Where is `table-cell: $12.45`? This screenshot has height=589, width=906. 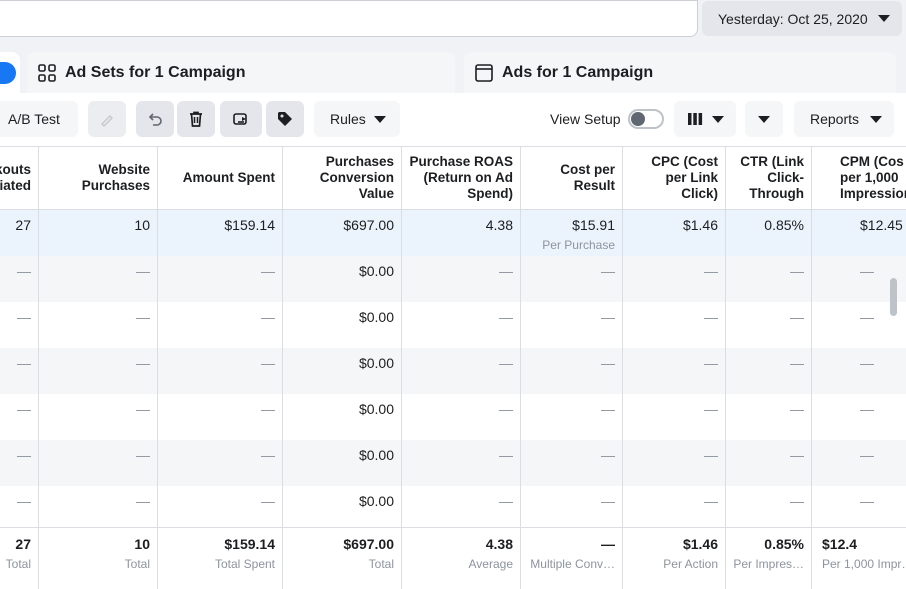 table-cell: $12.45 is located at coordinates (881, 225).